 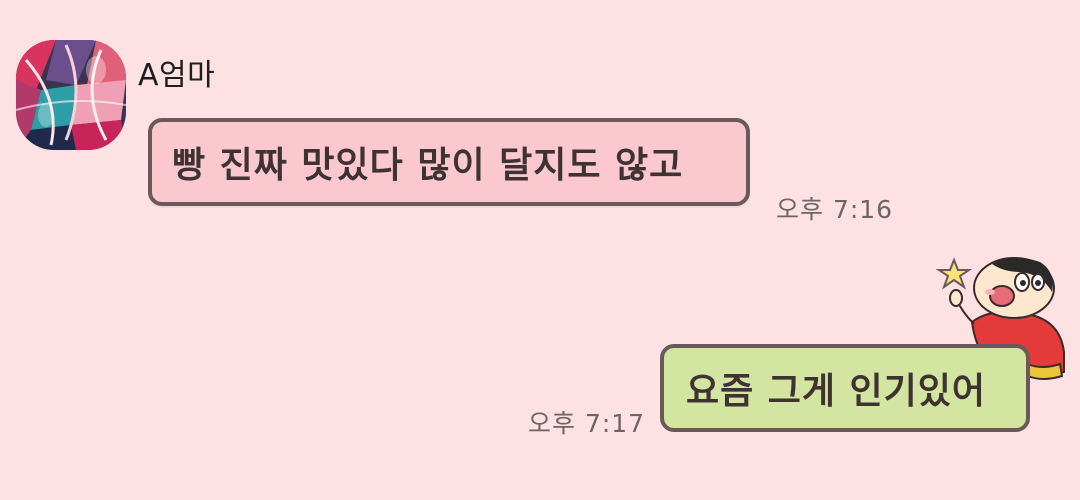 I want to click on received-message-bubble: 빵 진짜 맛있다 많이 달지도 않고, so click(x=449, y=162).